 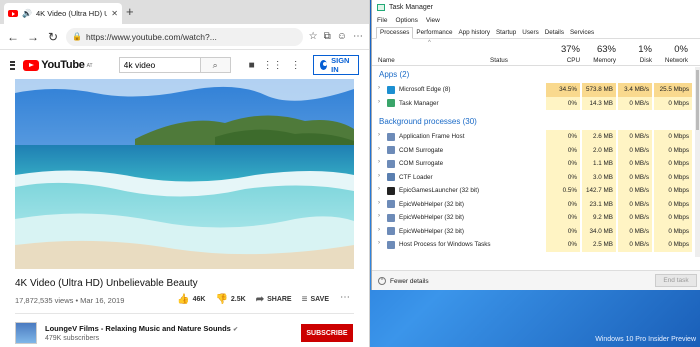 What do you see at coordinates (70, 300) in the screenshot?
I see `video-views-date: 17,872,535 views • Mar 16, 2019` at bounding box center [70, 300].